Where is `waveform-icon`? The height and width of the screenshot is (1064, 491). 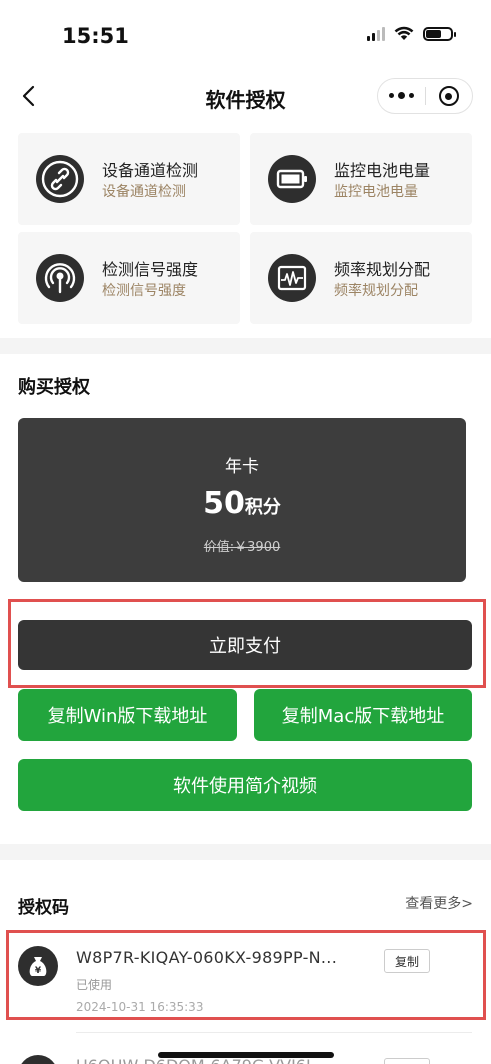 waveform-icon is located at coordinates (292, 278).